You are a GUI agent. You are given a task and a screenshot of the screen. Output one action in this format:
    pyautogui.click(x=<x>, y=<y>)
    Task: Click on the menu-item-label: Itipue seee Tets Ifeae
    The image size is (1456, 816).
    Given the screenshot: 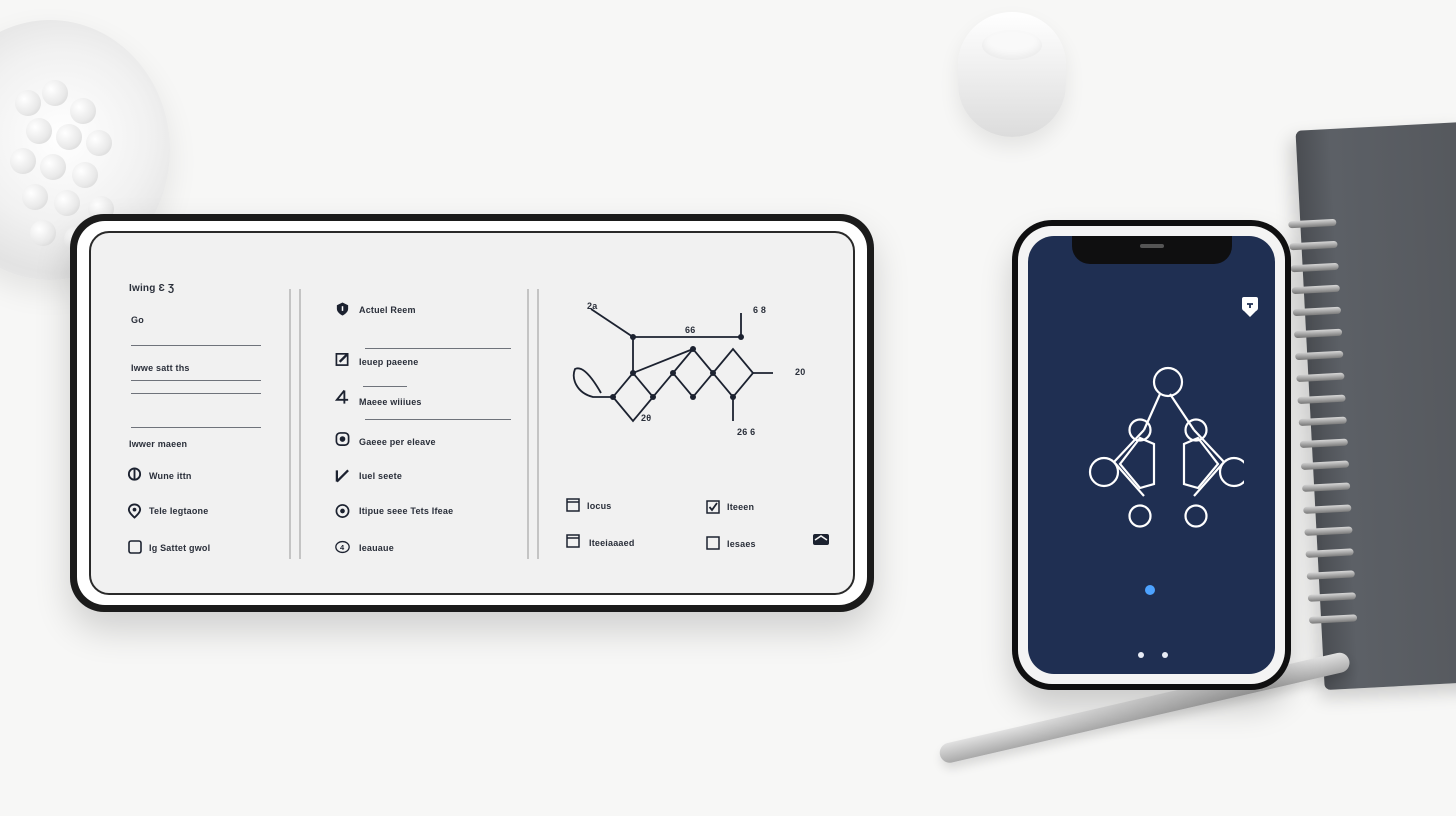 What is the action you would take?
    pyautogui.click(x=406, y=511)
    